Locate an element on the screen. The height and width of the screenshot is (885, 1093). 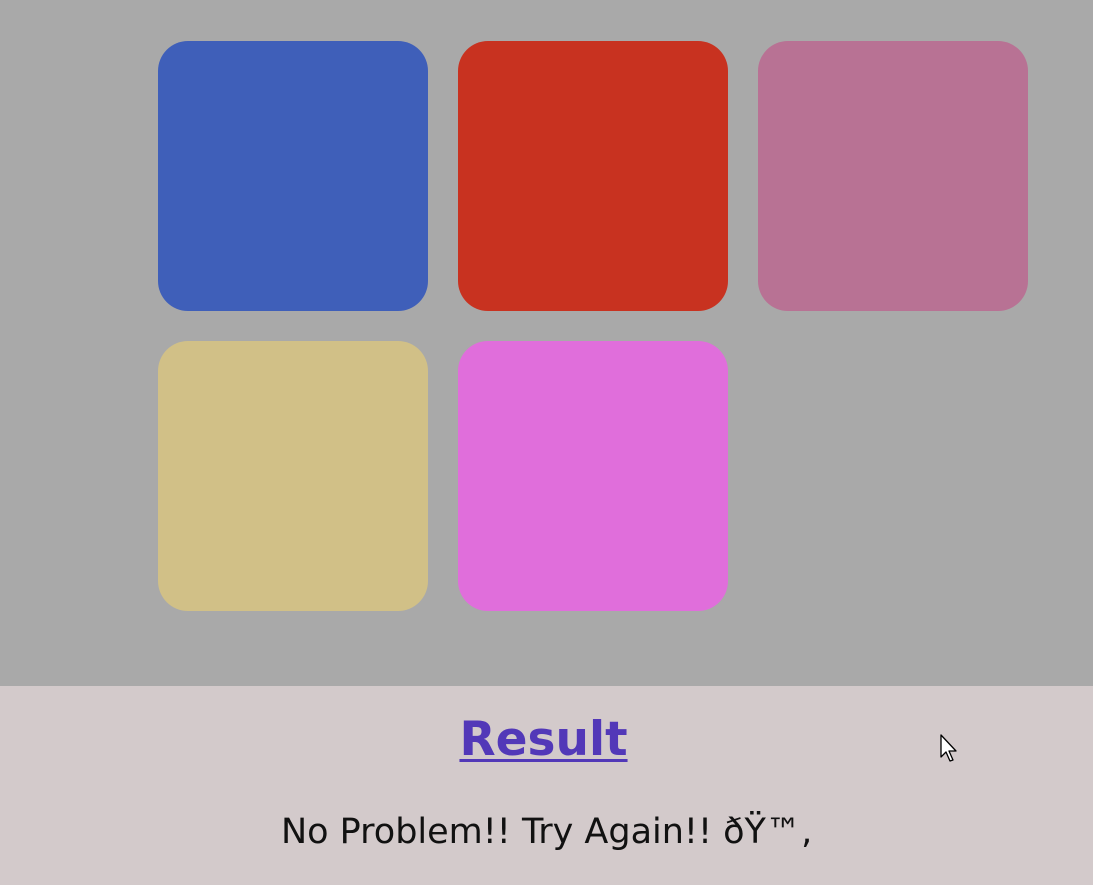
color-tile-magenta is located at coordinates (593, 476).